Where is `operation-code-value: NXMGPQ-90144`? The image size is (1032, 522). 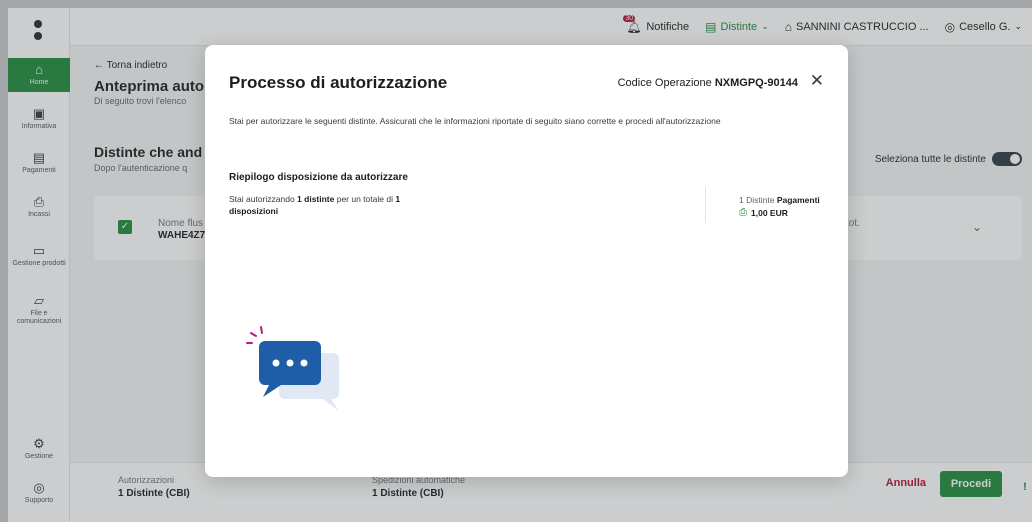
operation-code-value: NXMGPQ-90144 is located at coordinates (756, 83).